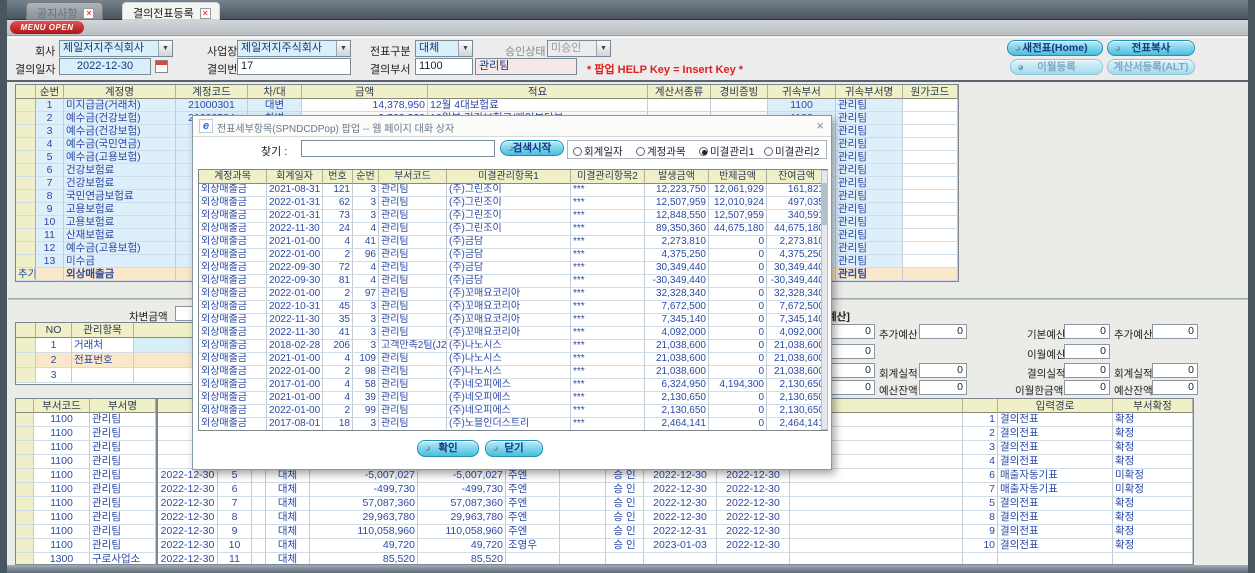  Describe the element at coordinates (444, 48) in the screenshot. I see `slip-type-select: 대체 ▼` at that location.